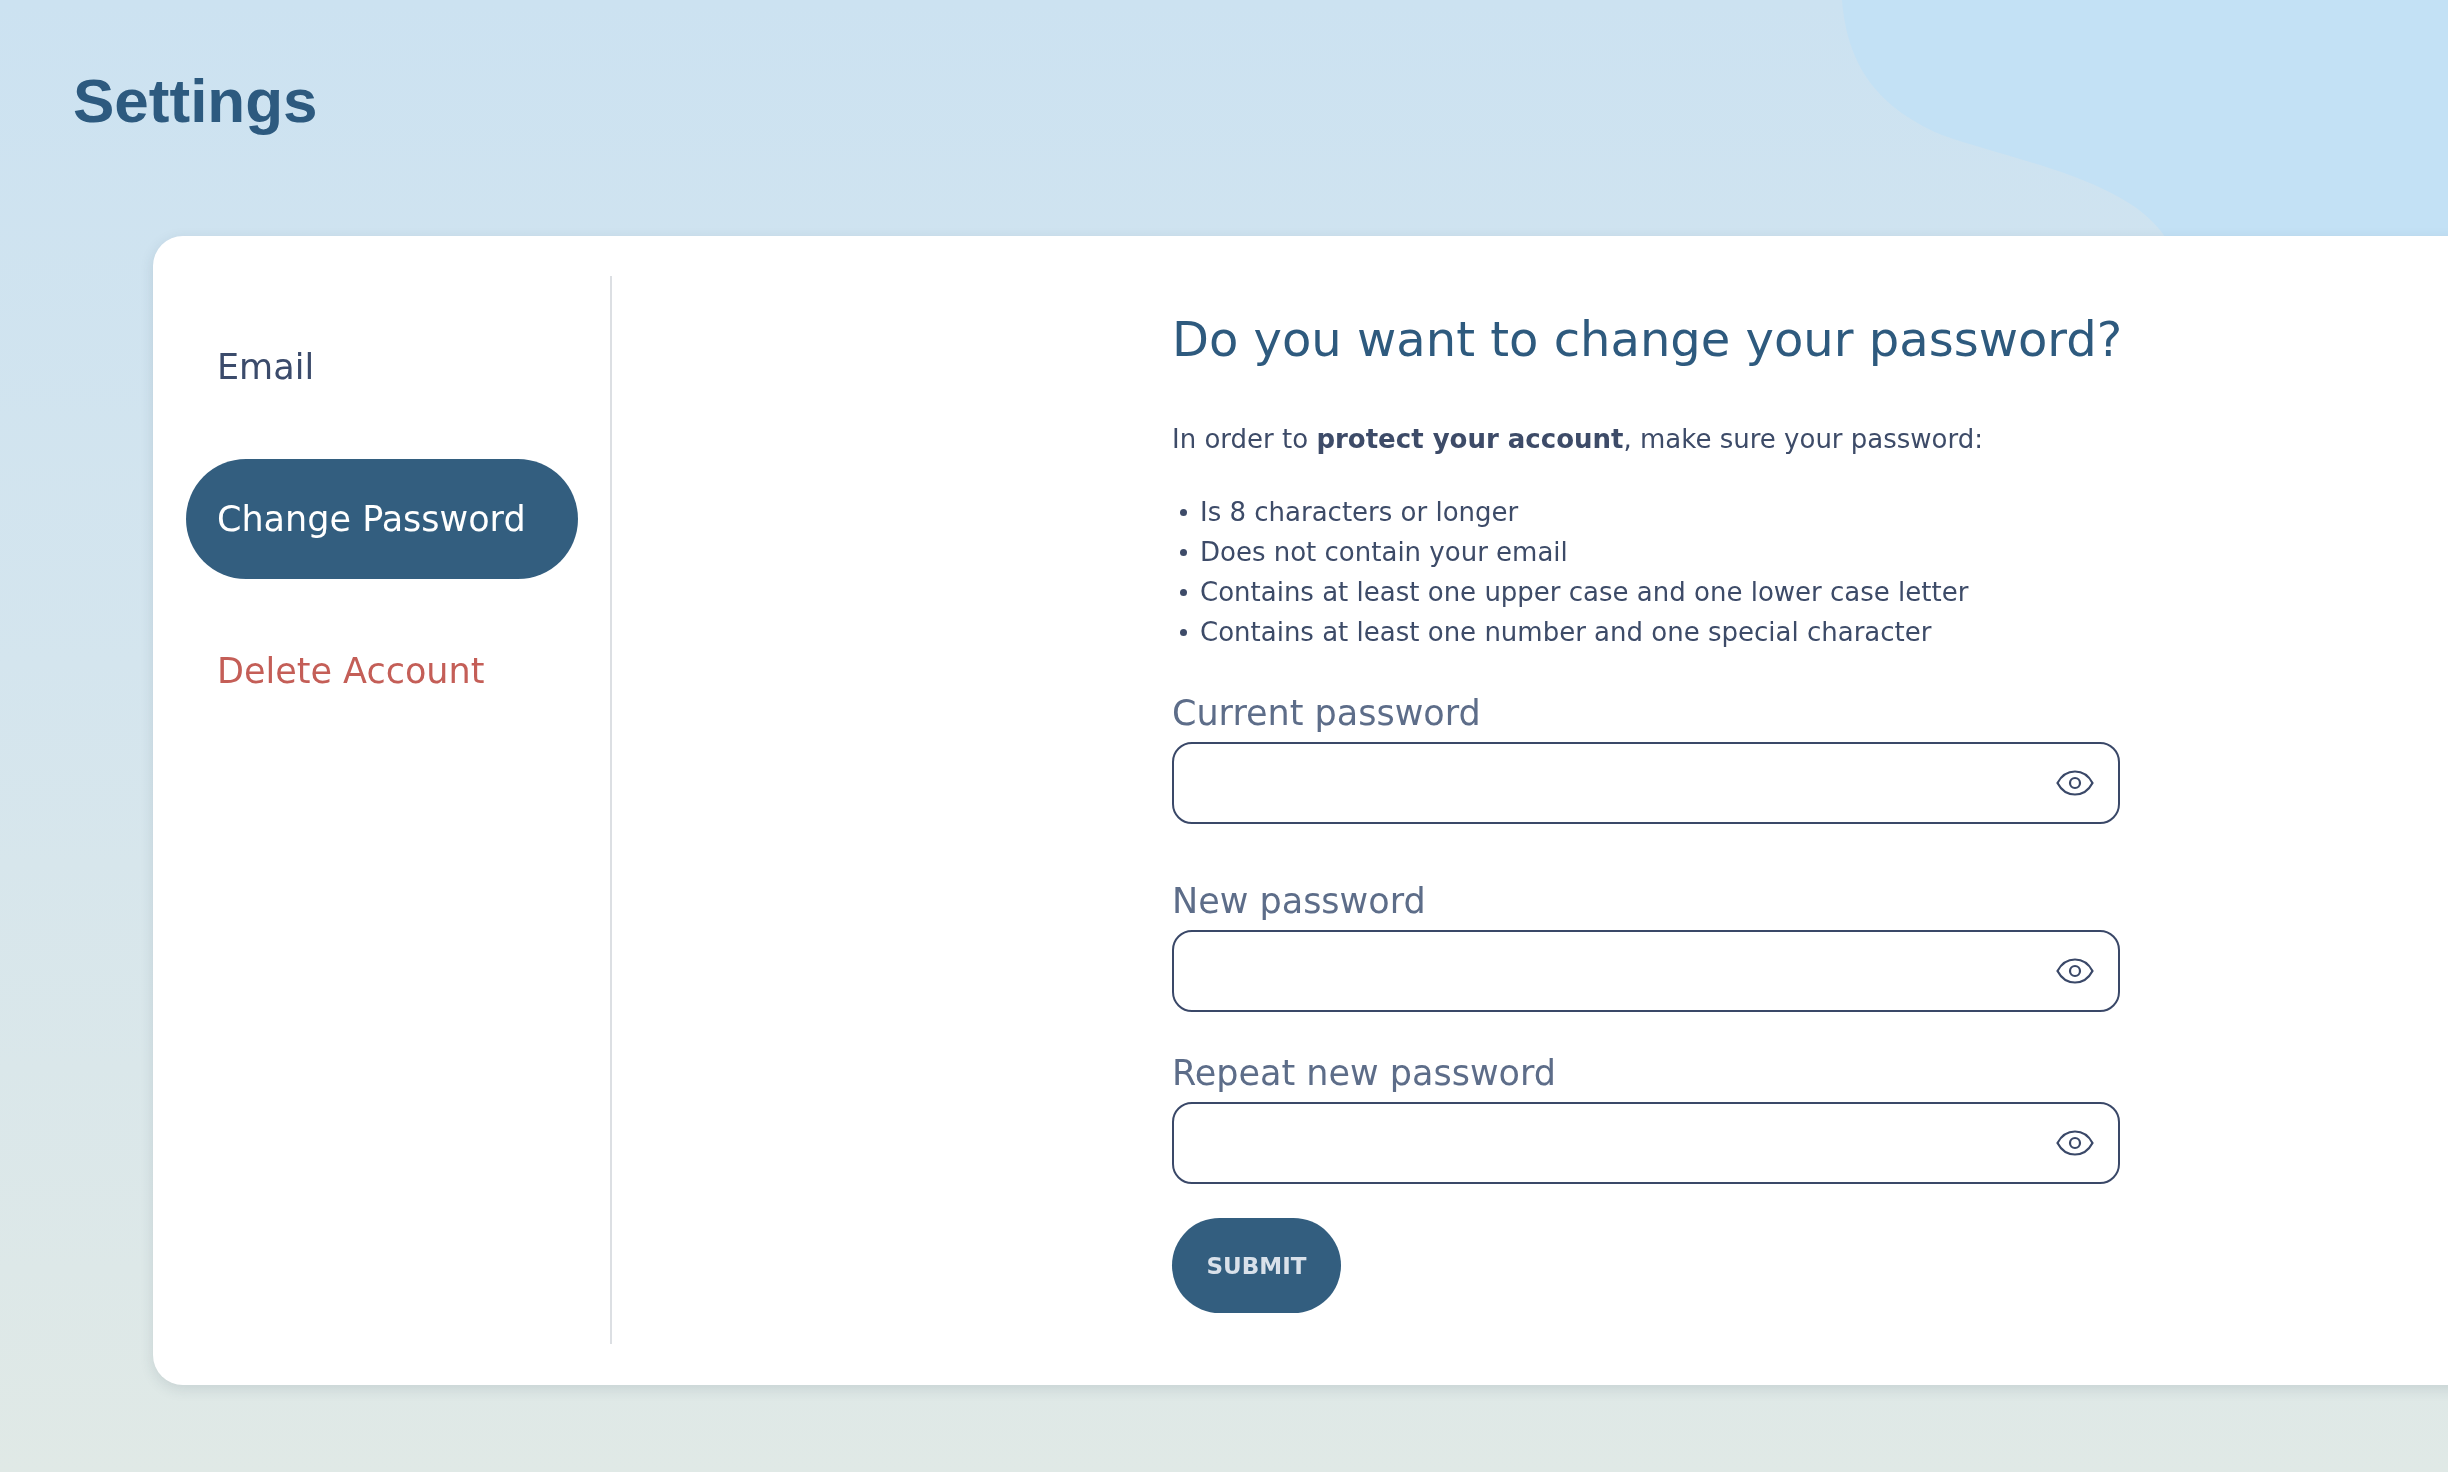 The height and width of the screenshot is (1472, 2448). What do you see at coordinates (382, 519) in the screenshot?
I see `sidebar-item: Change Password` at bounding box center [382, 519].